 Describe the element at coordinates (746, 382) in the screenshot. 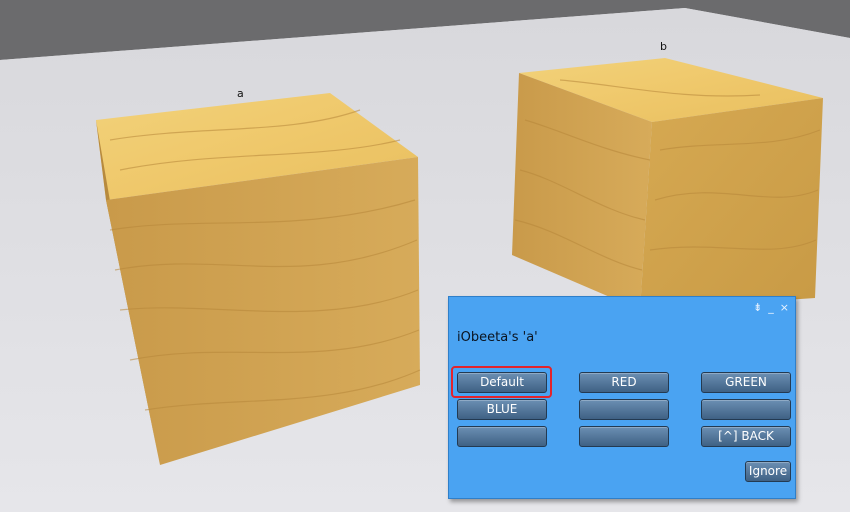

I see `green-button: GREEN` at that location.